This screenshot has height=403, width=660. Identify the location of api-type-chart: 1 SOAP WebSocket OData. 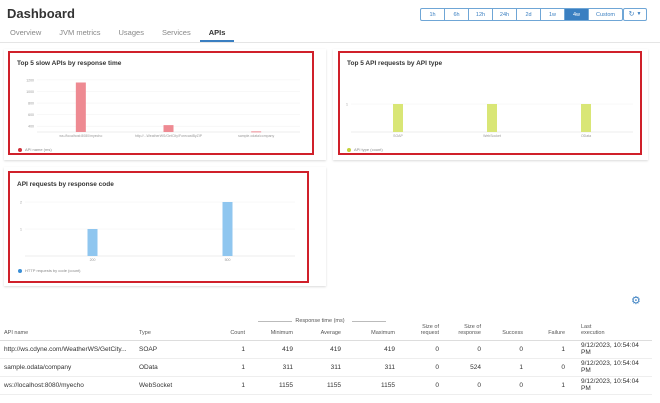
(489, 120).